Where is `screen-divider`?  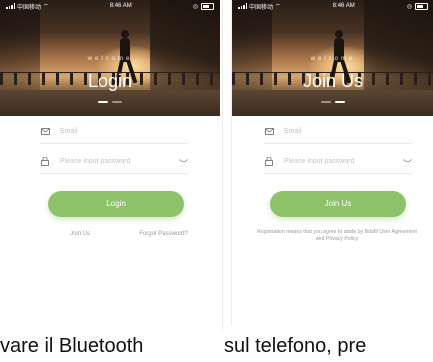
screen-divider is located at coordinates (222, 165).